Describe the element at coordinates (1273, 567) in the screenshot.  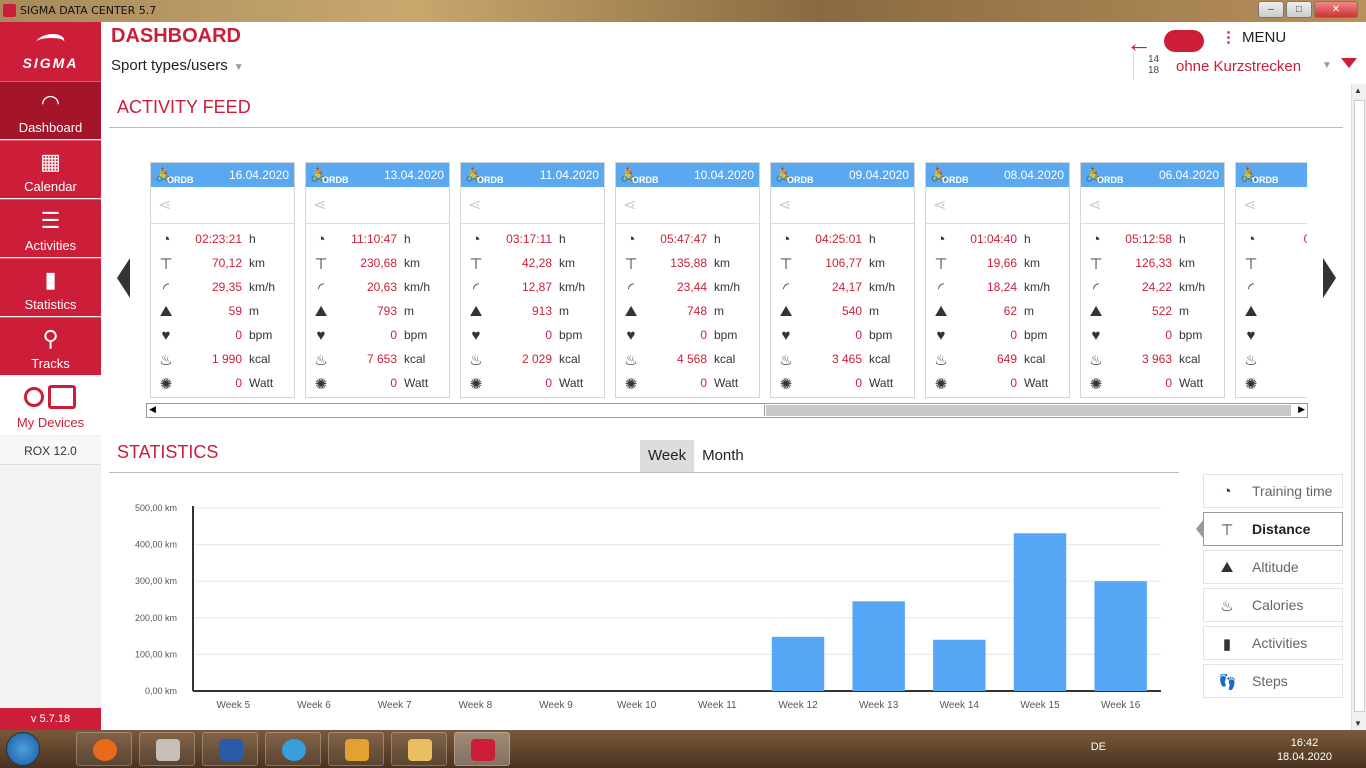
I see `metric-altitude: ⛰ Altitude` at that location.